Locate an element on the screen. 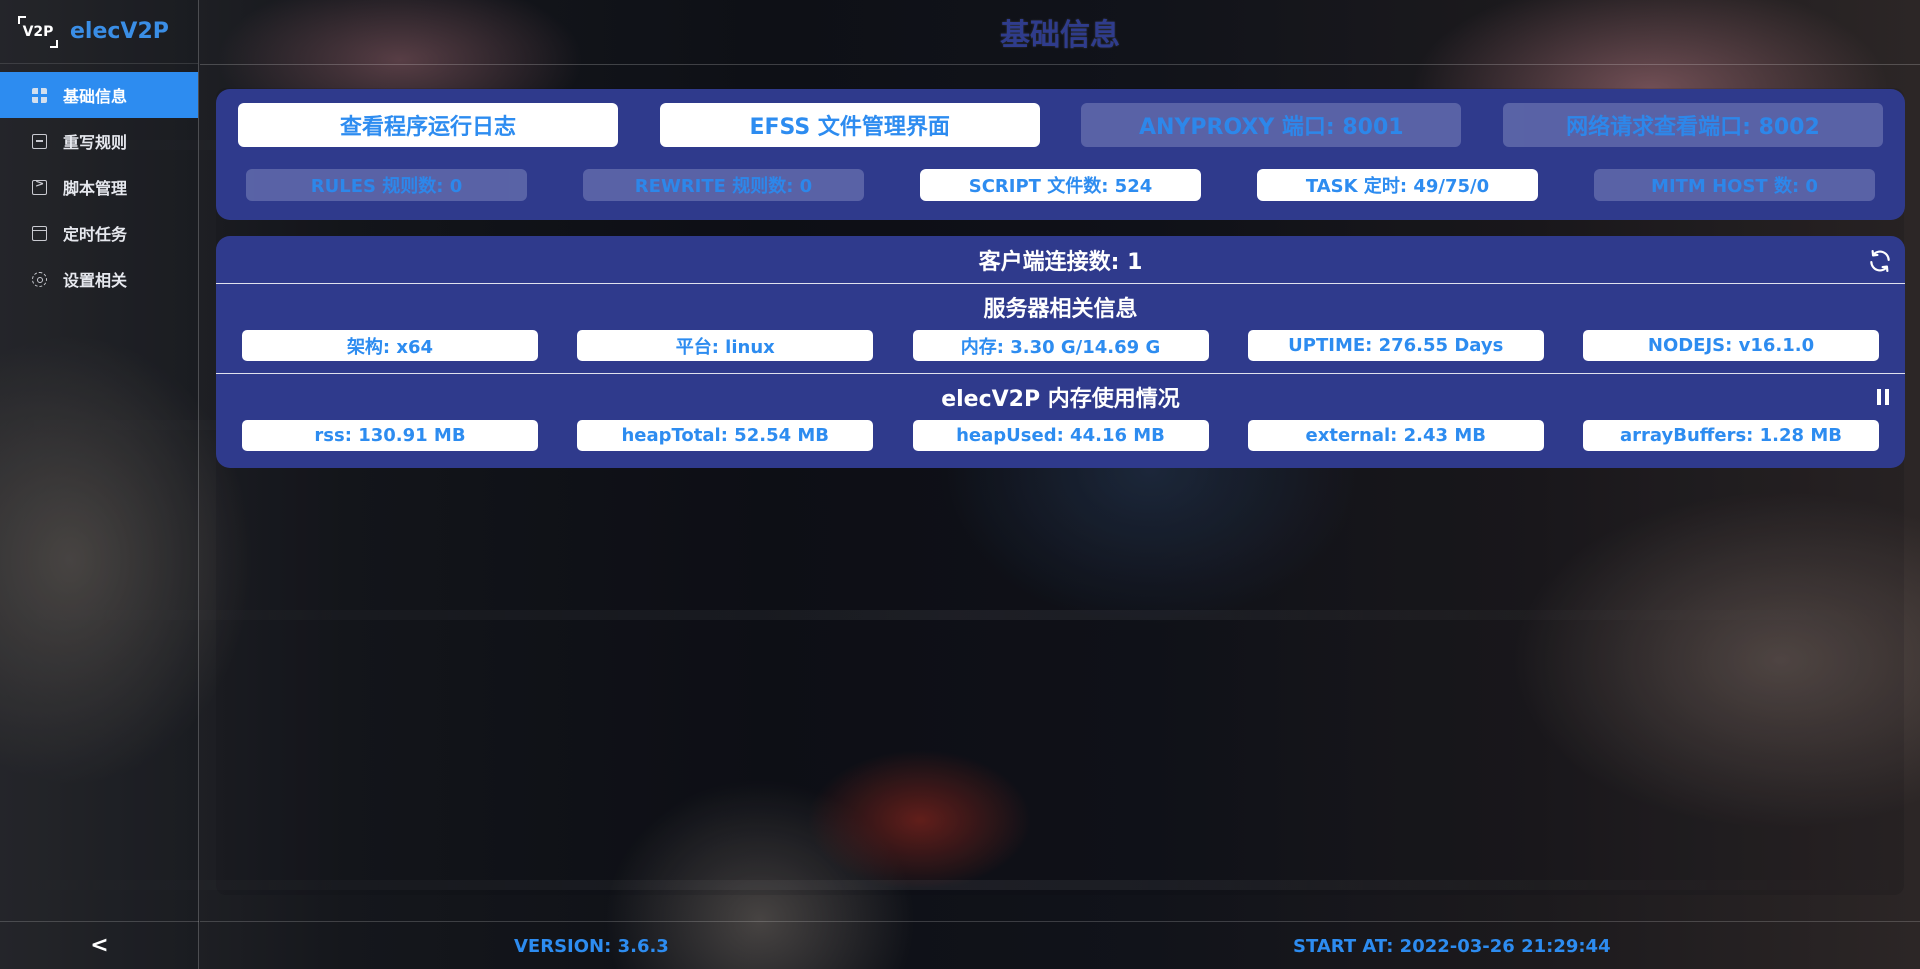  rules-count-button: RULES 规则数: 0 is located at coordinates (386, 185).